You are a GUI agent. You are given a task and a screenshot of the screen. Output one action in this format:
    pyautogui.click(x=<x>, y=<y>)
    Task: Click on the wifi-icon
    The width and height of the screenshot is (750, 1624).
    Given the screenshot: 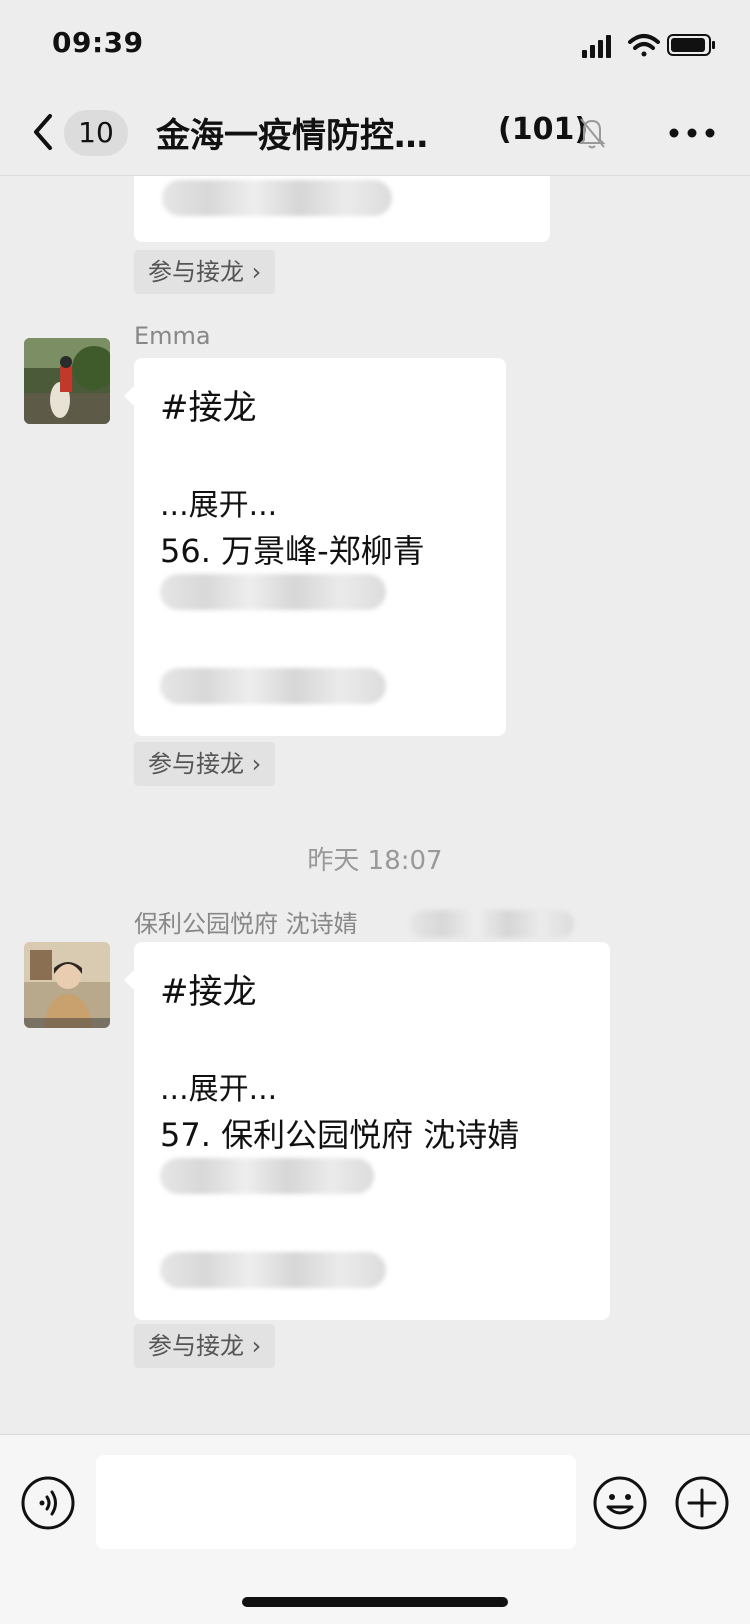 What is the action you would take?
    pyautogui.click(x=644, y=45)
    